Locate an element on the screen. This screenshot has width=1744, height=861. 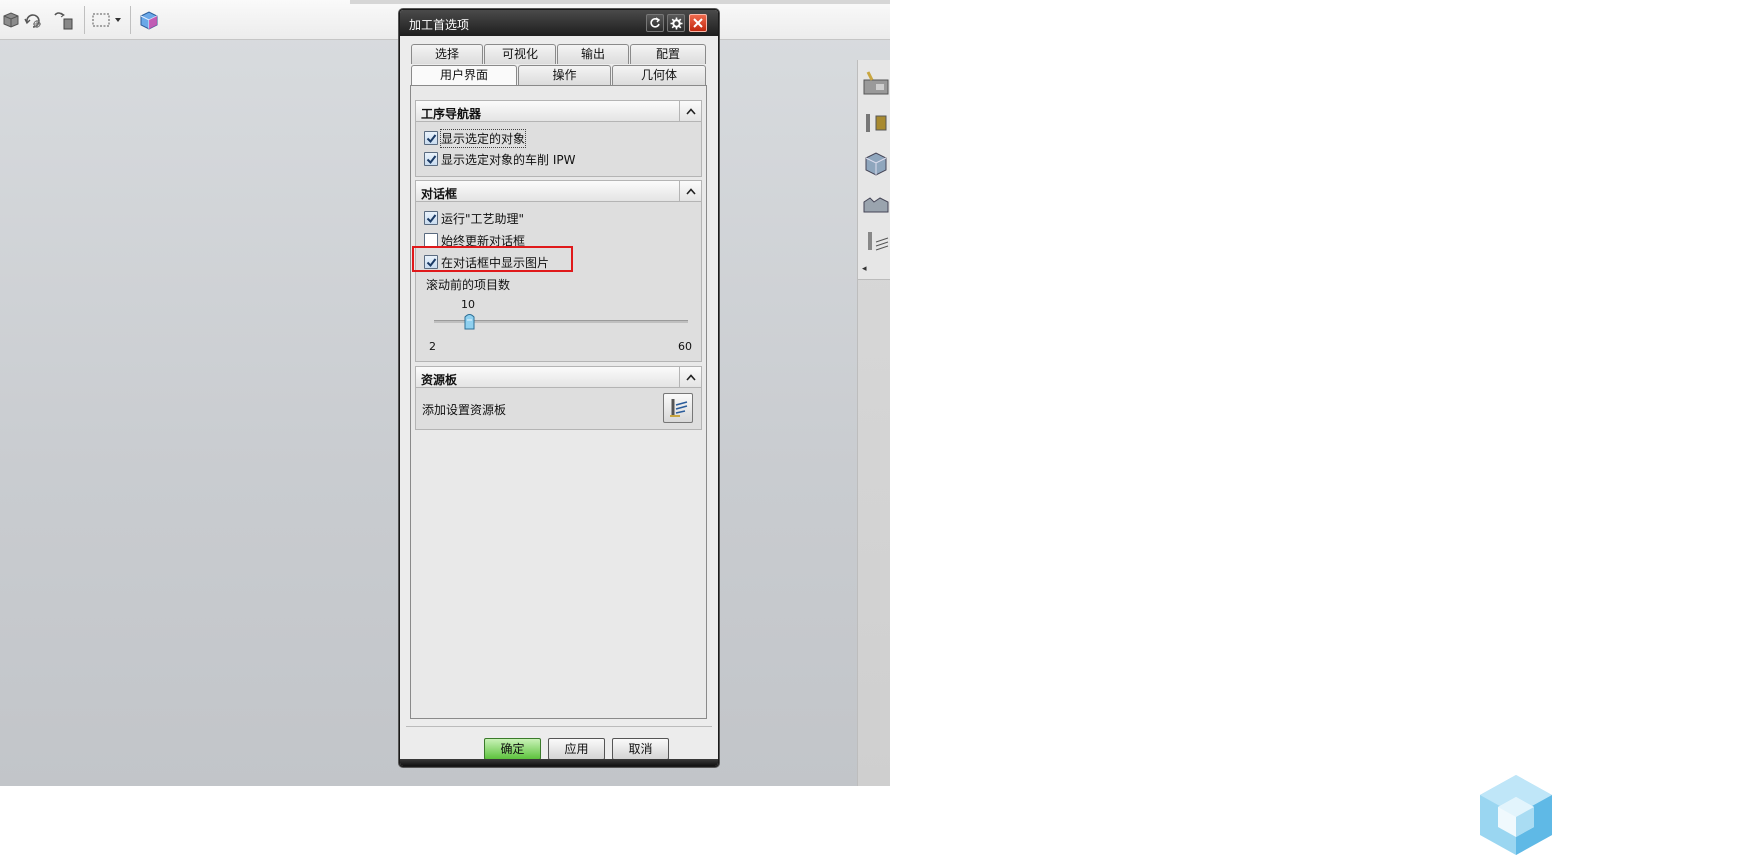
rotate-icon is located at coordinates (33, 20).